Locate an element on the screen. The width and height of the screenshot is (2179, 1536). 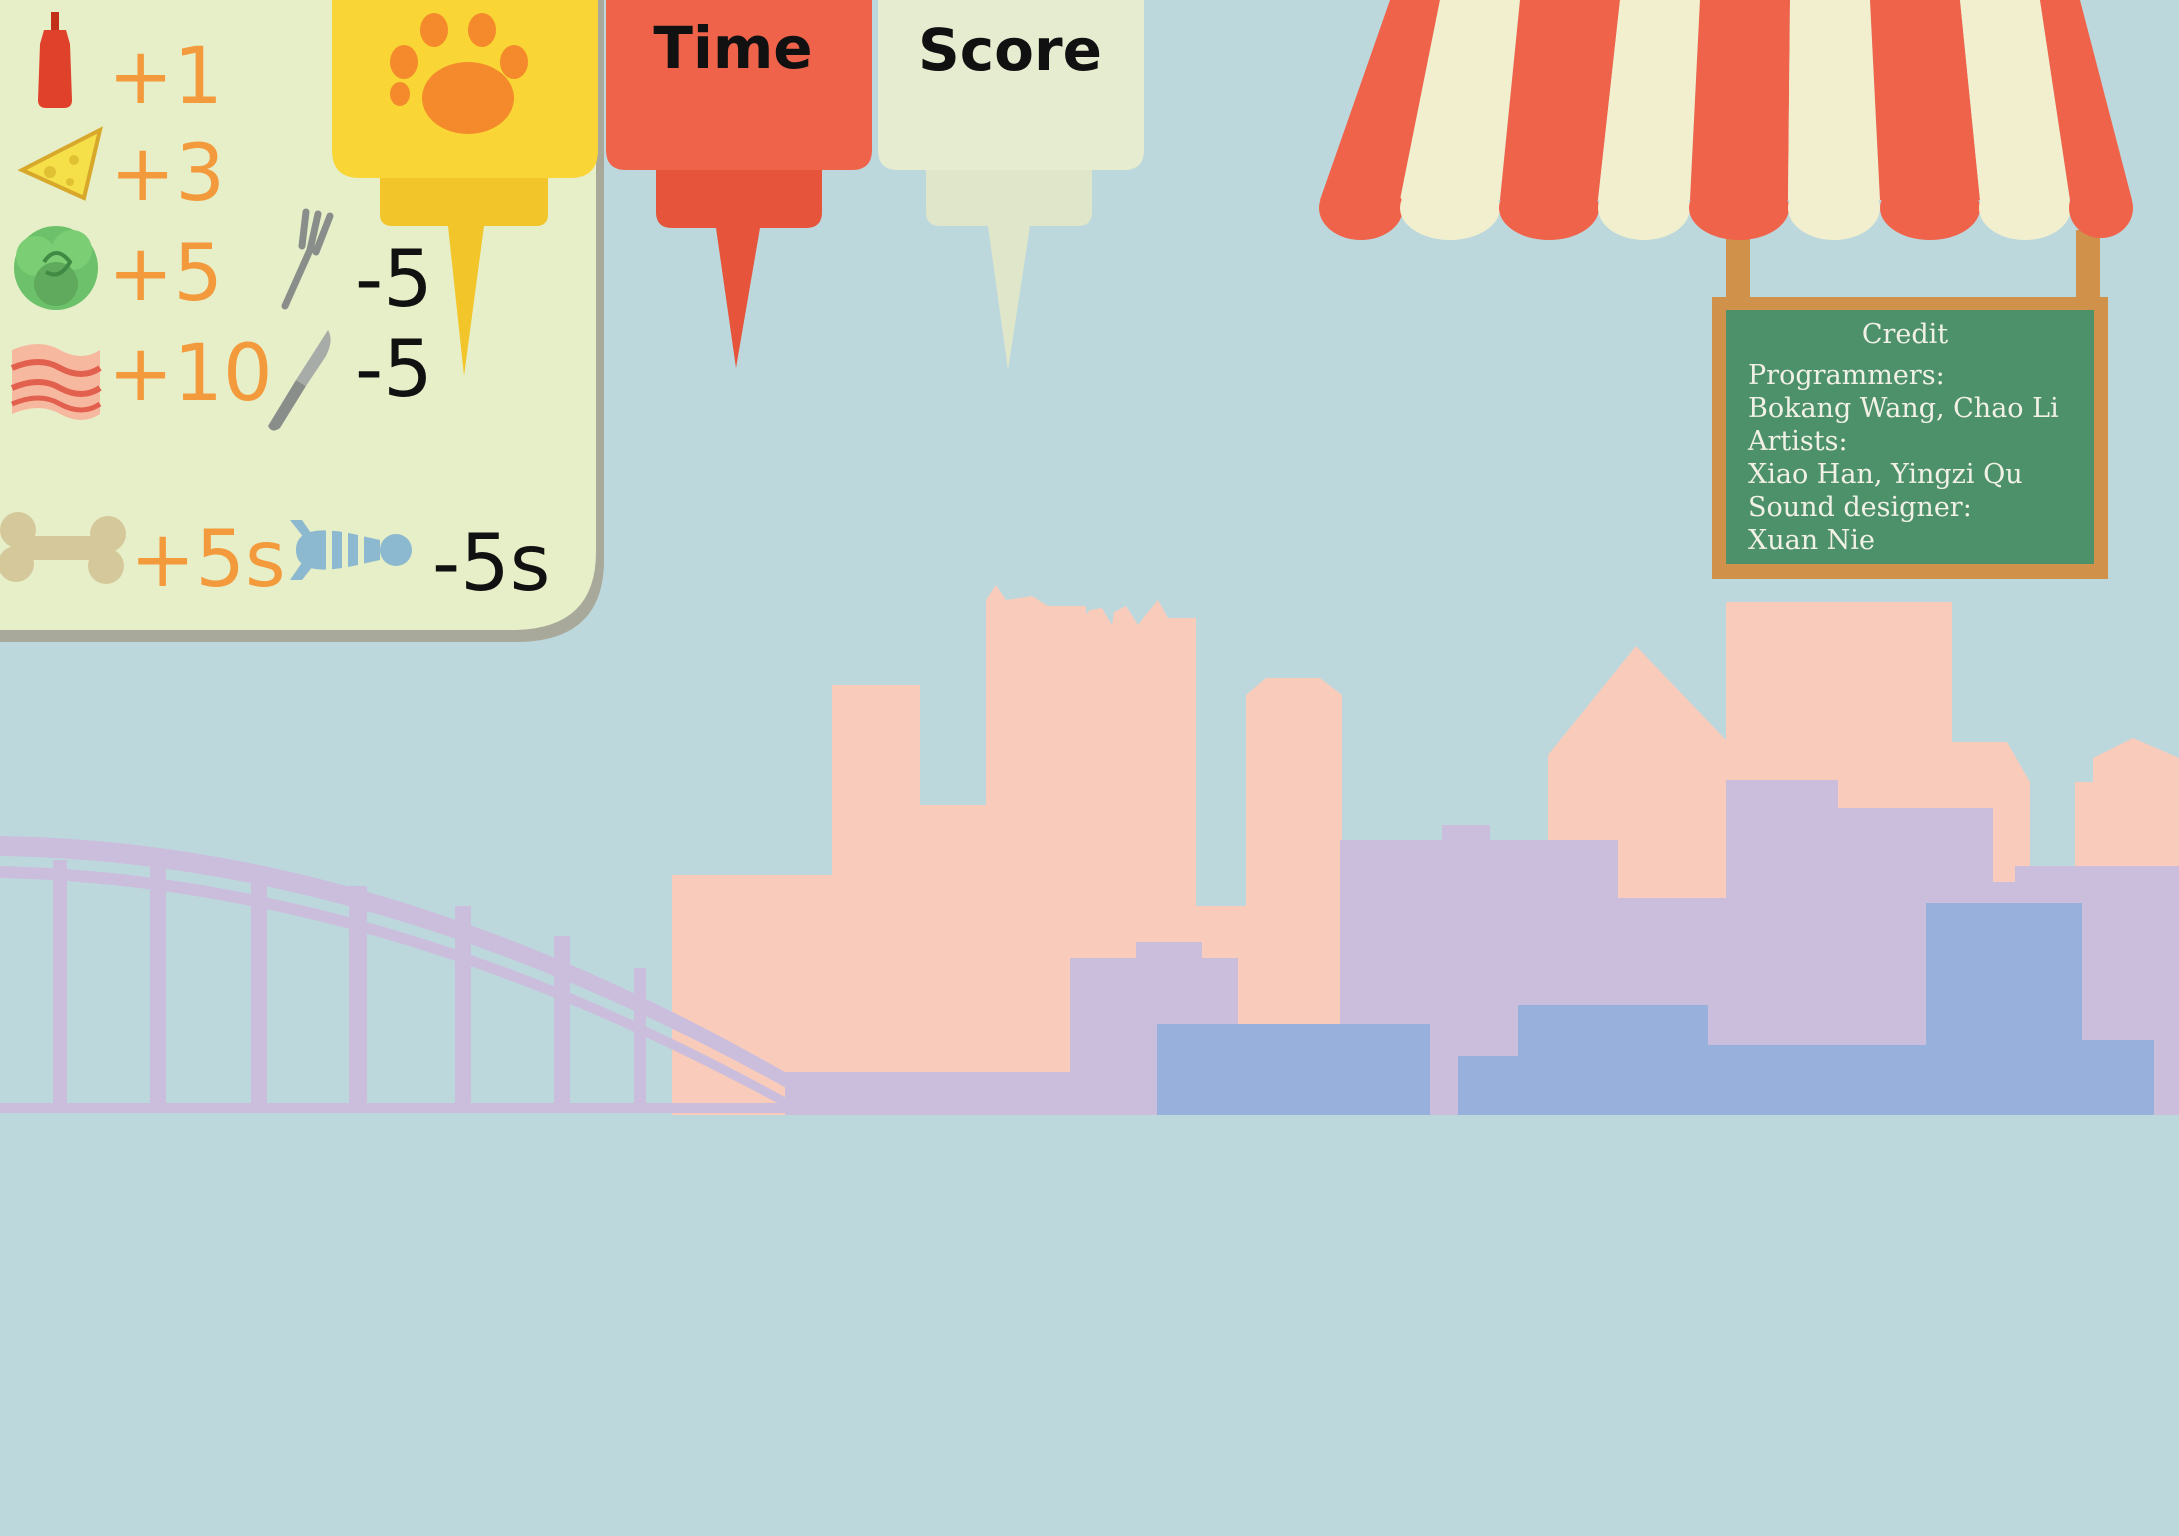
credit-line: Xuan Nie is located at coordinates (1811, 540).